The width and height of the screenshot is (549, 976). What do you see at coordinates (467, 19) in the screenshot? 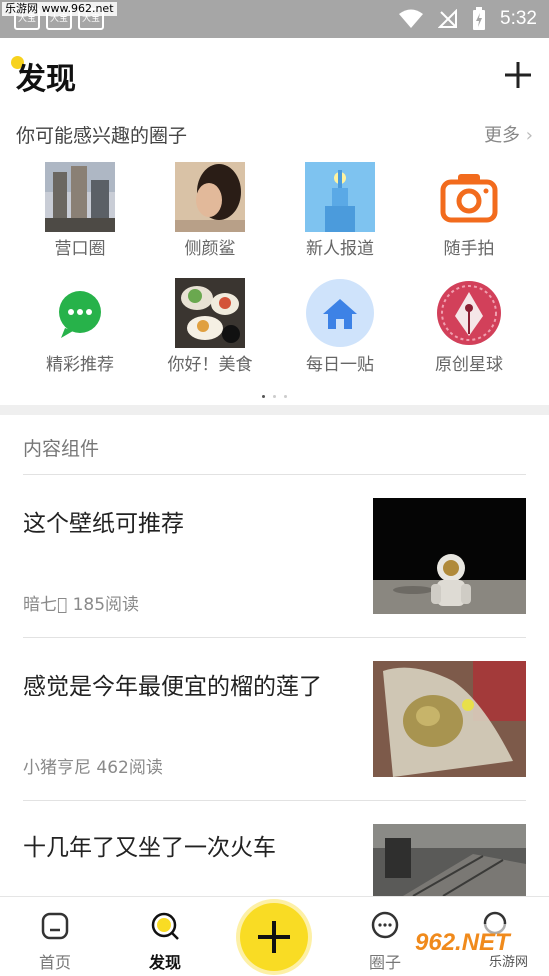
I see `status-icons: 5:32` at bounding box center [467, 19].